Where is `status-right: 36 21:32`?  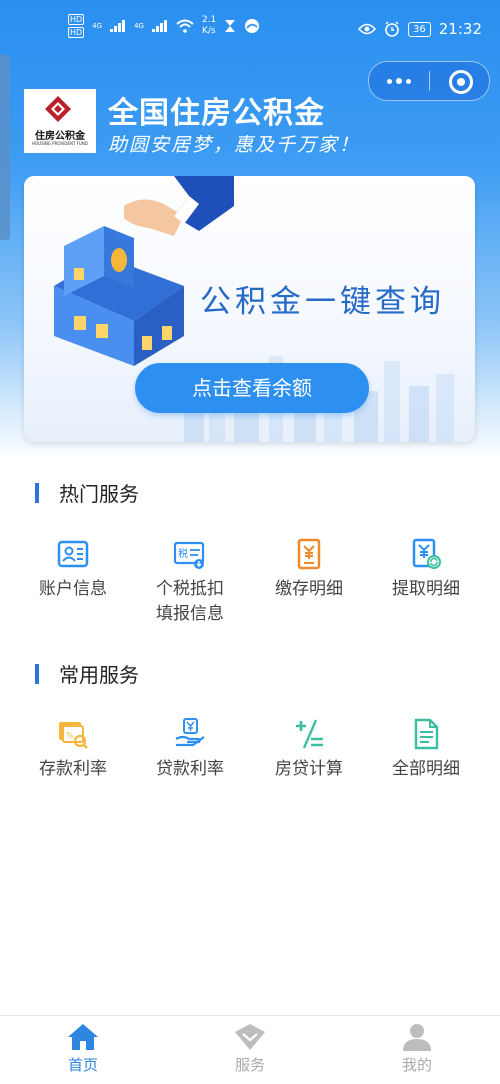 status-right: 36 21:32 is located at coordinates (420, 29).